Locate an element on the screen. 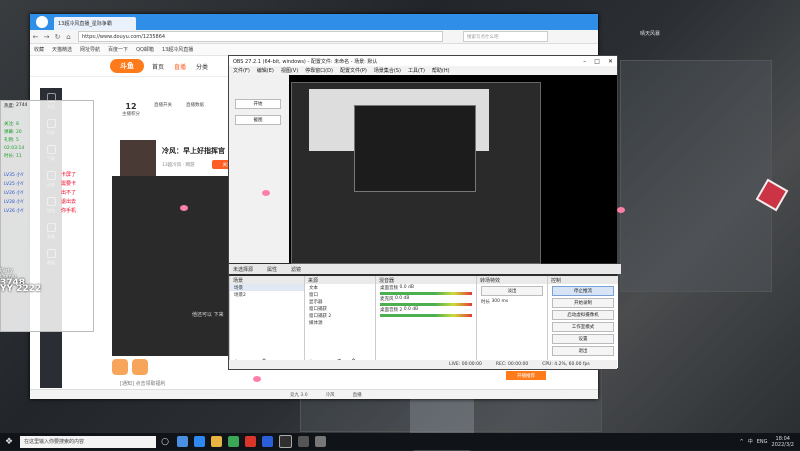 This screenshot has width=800, height=451. refresh-icon: ↻ is located at coordinates (57, 37).